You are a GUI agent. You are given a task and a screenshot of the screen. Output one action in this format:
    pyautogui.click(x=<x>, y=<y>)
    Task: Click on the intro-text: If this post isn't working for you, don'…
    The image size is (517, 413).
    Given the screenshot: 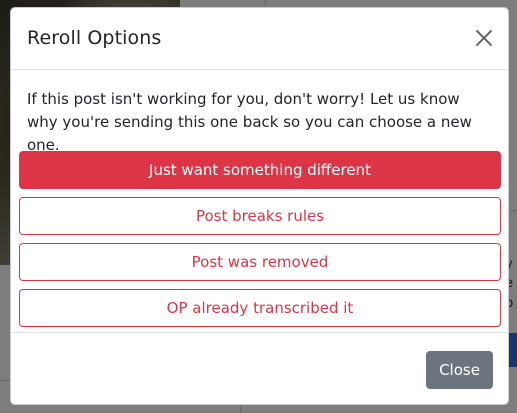 What is the action you would take?
    pyautogui.click(x=249, y=122)
    